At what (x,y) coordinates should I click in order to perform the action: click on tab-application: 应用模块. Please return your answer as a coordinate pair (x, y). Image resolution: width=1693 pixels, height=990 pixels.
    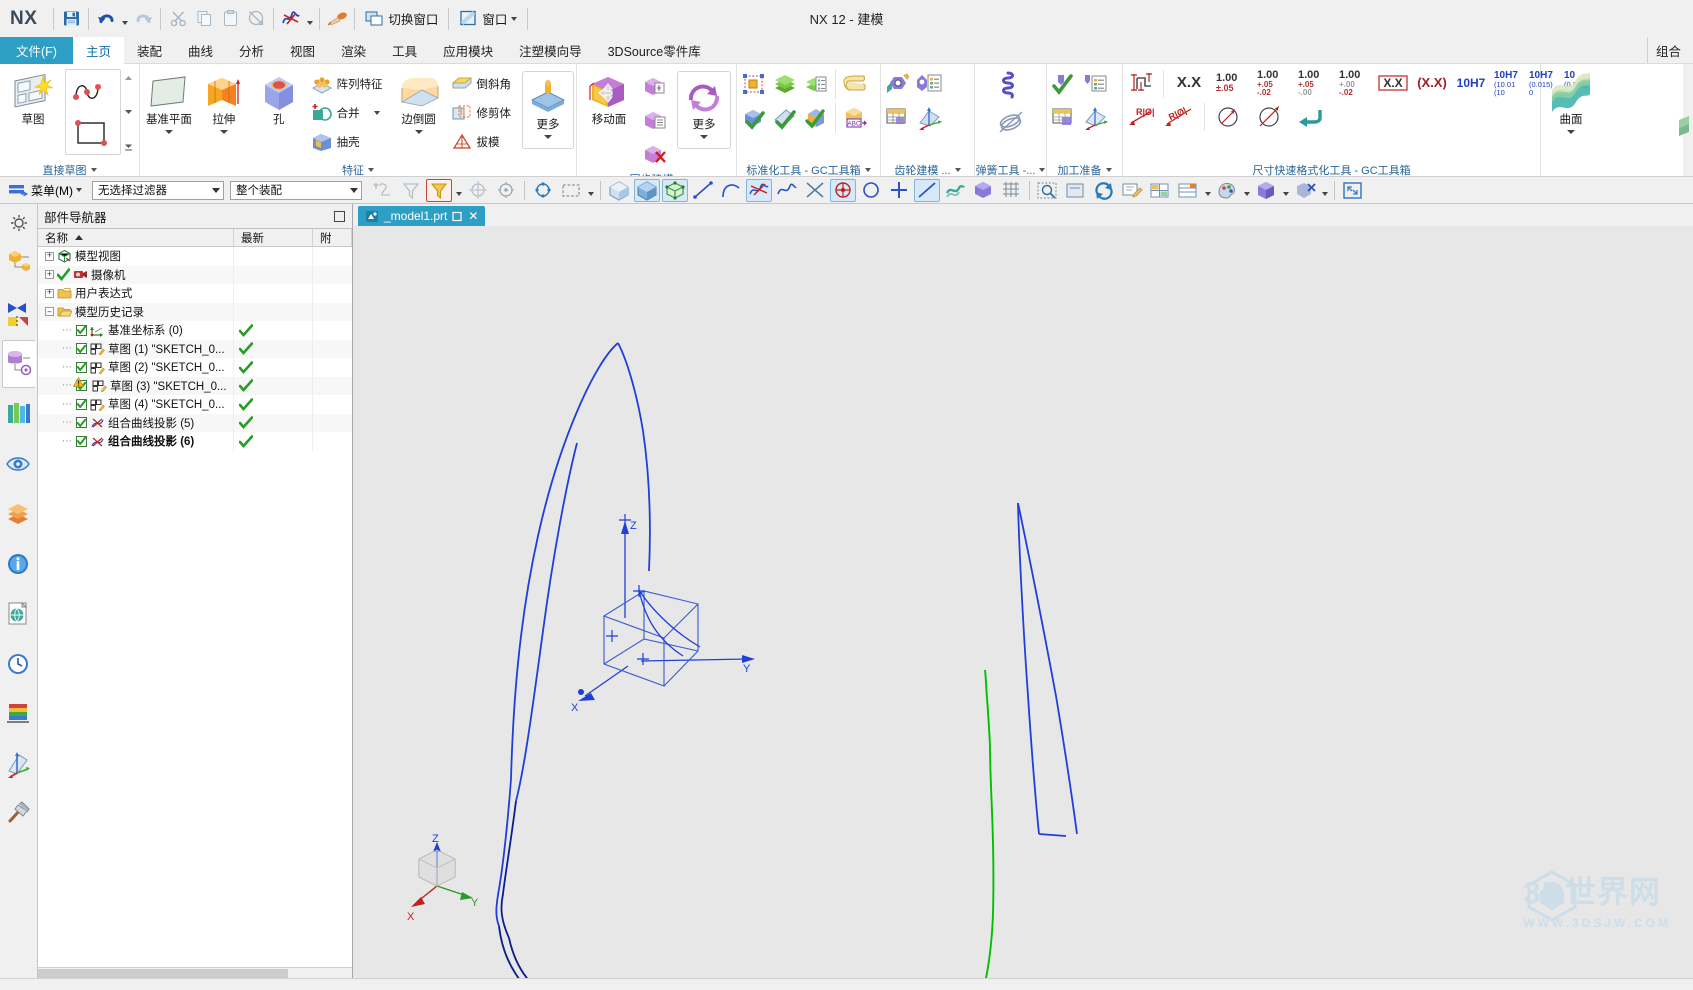
    Looking at the image, I should click on (468, 50).